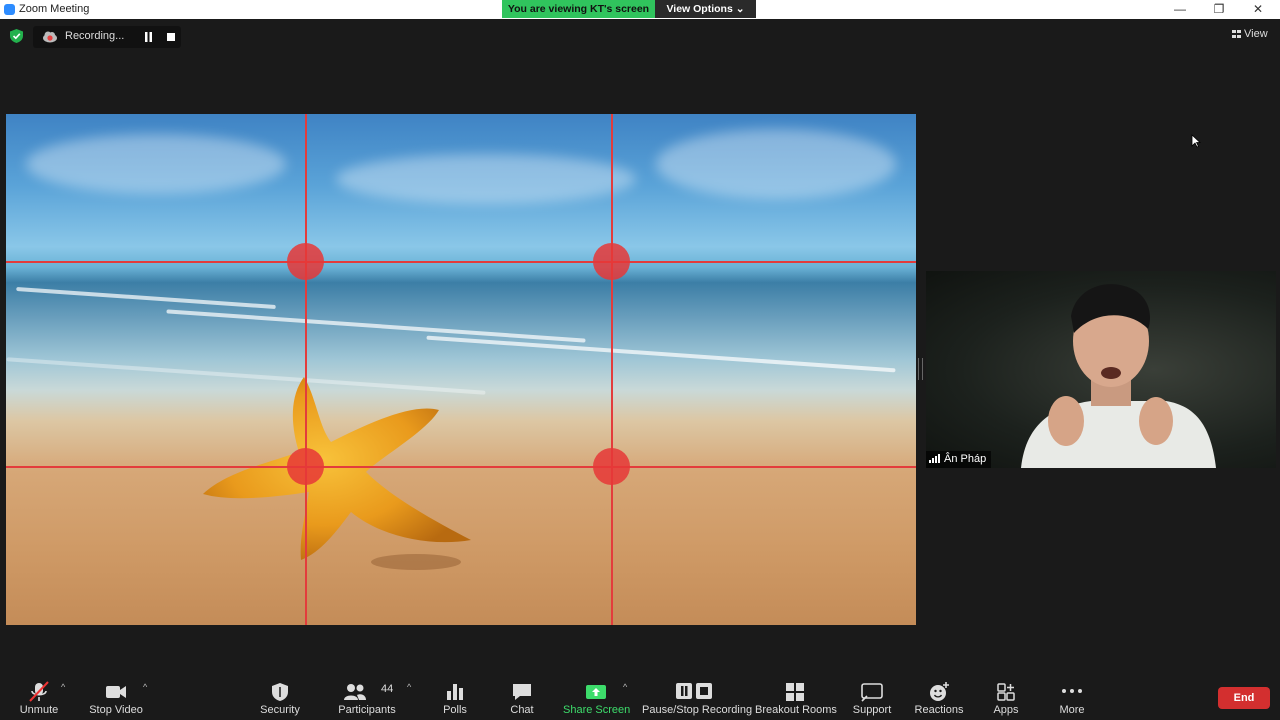  I want to click on grid-view-icon, so click(1236, 34).